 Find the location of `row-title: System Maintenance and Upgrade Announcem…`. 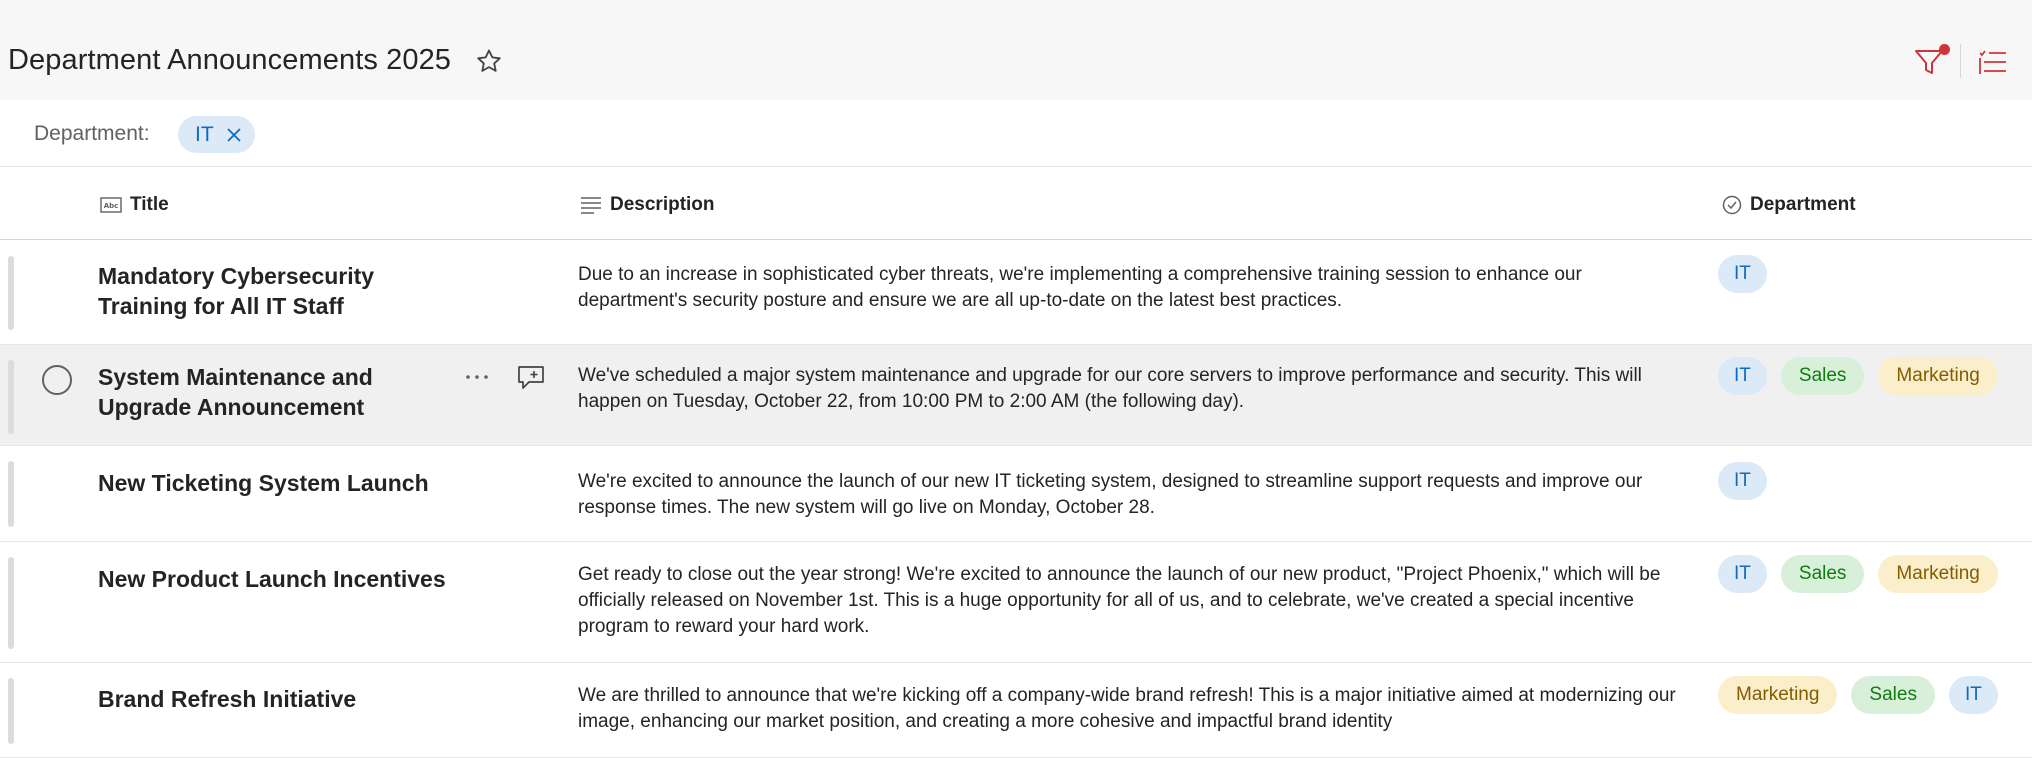

row-title: System Maintenance and Upgrade Announcem… is located at coordinates (258, 392).